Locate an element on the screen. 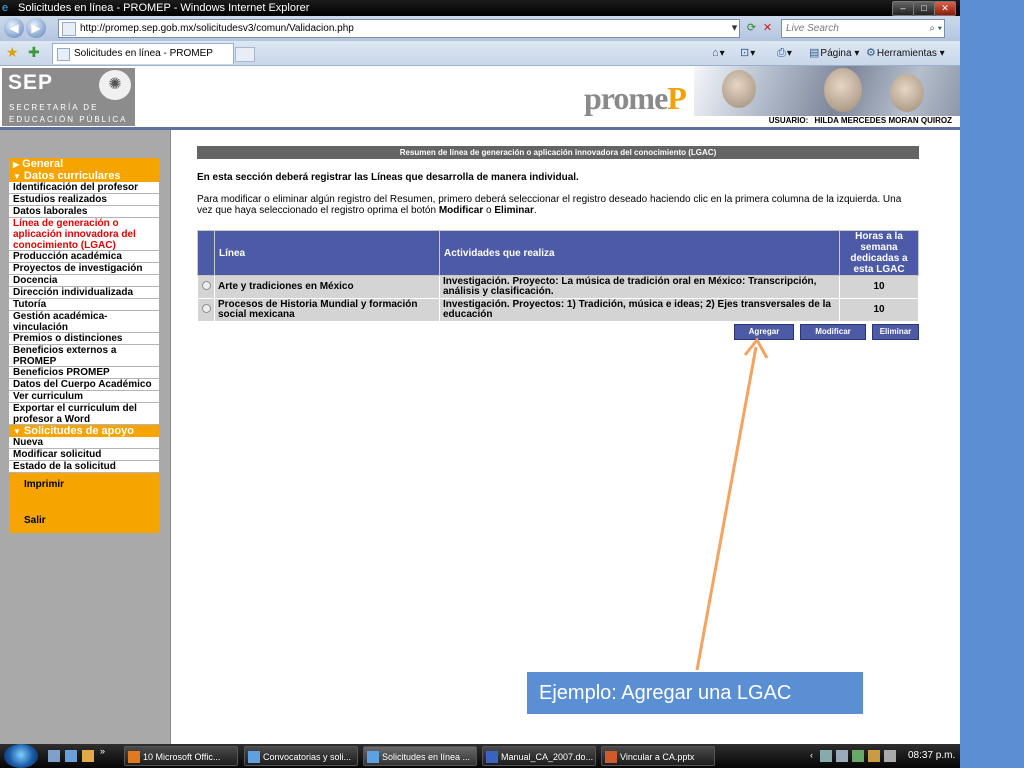 Image resolution: width=1024 pixels, height=768 pixels. sidebar-item-estado: Estado de la solicitud is located at coordinates (84, 467).